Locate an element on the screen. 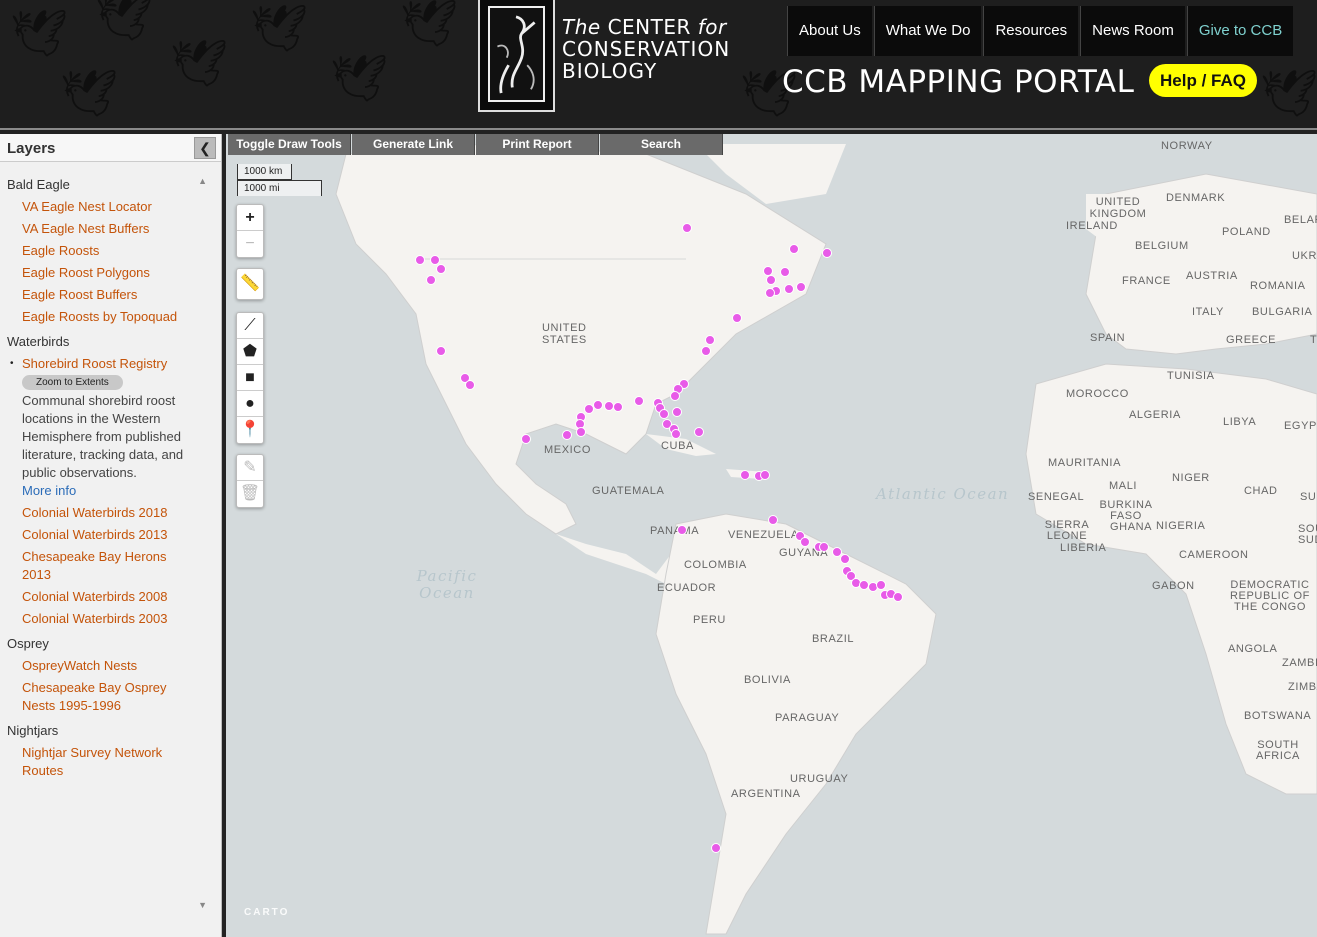 The width and height of the screenshot is (1317, 937). map-label: PANAMA is located at coordinates (675, 531).